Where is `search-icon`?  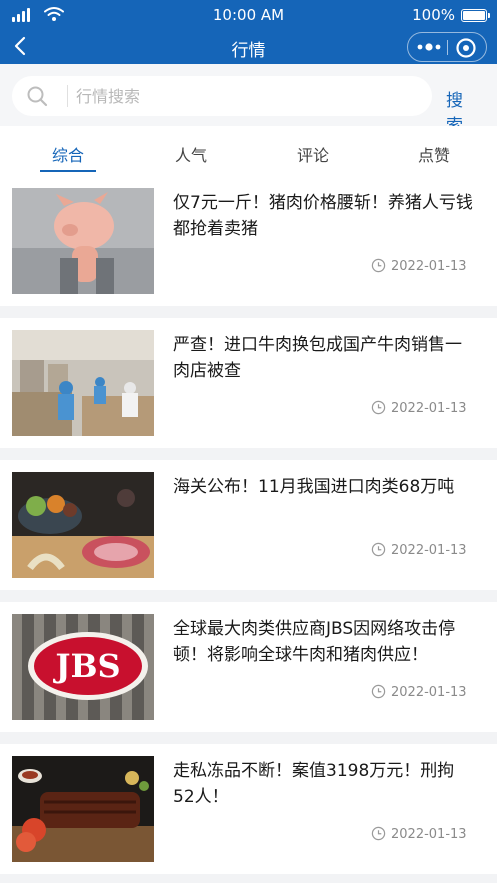
search-icon is located at coordinates (37, 96).